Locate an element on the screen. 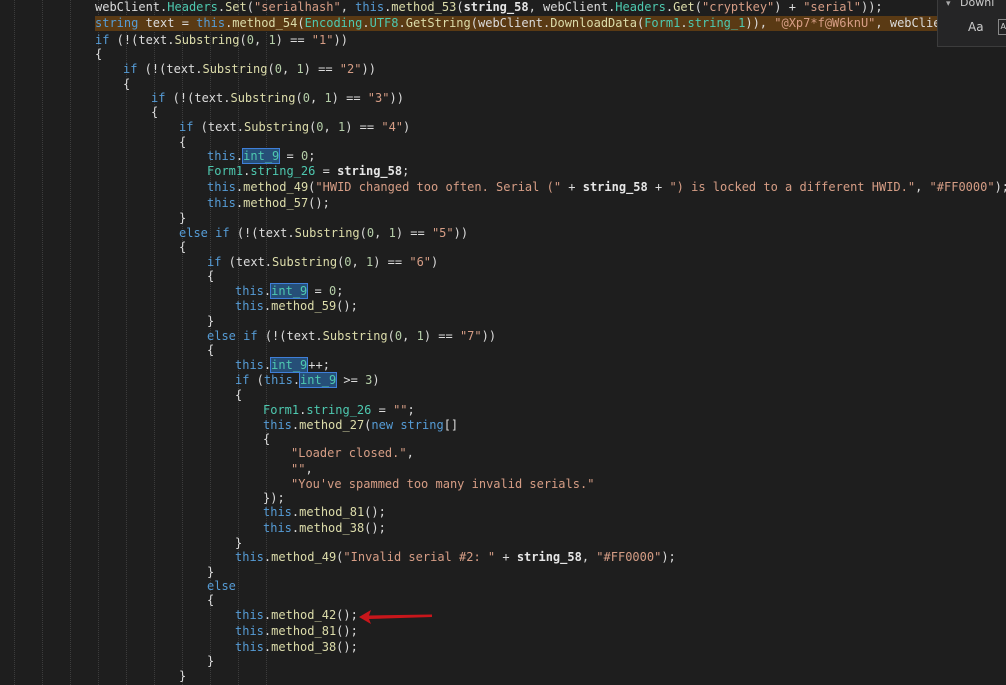  code-token: ) == is located at coordinates (413, 233).